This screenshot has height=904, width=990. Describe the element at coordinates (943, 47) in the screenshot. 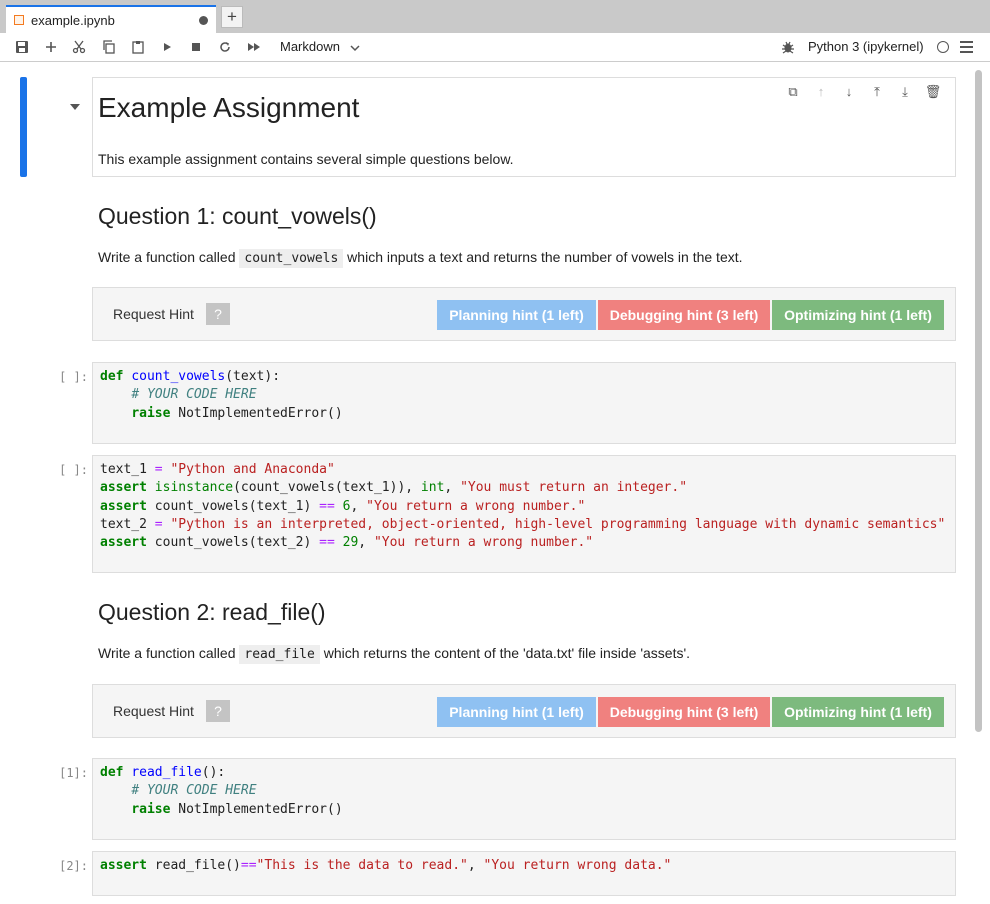

I see `kernel-status-icon` at that location.